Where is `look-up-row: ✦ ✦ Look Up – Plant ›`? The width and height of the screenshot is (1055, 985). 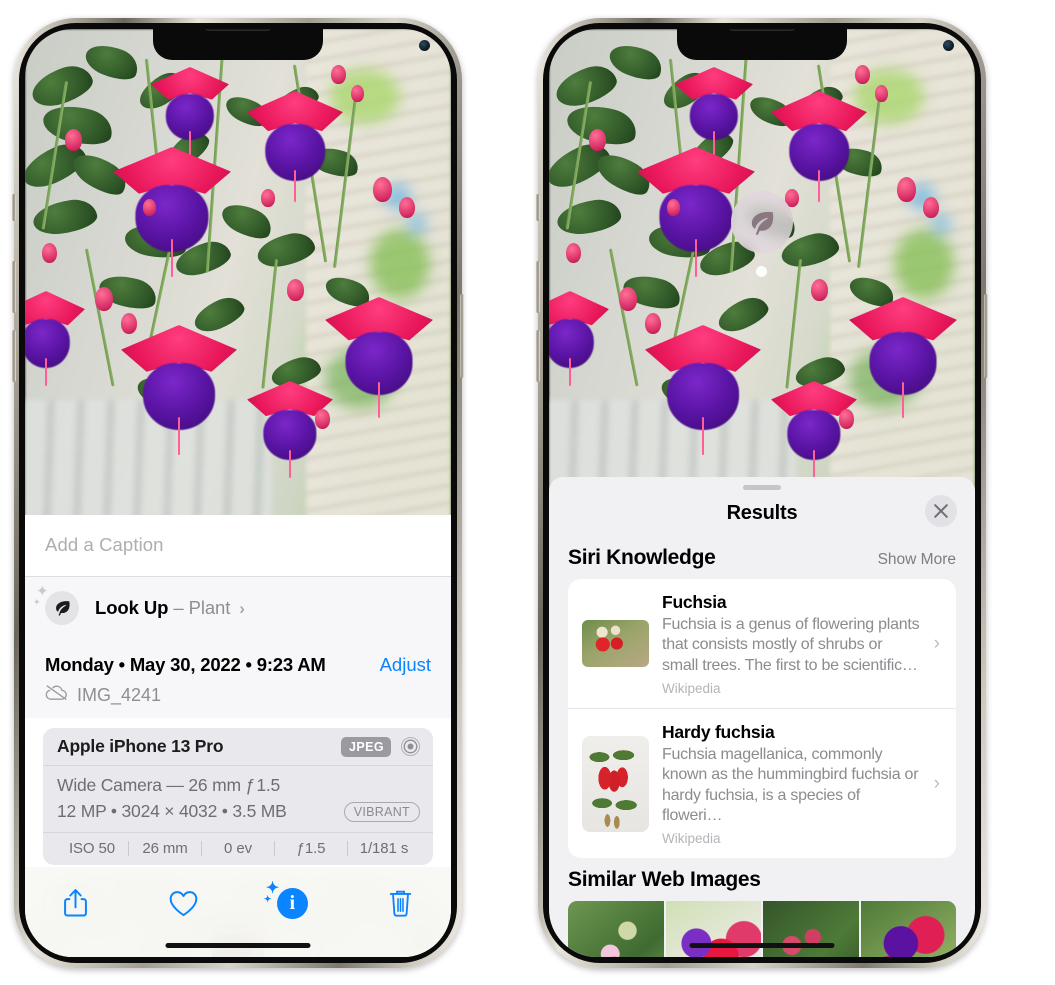
look-up-row: ✦ ✦ Look Up – Plant › is located at coordinates (238, 608).